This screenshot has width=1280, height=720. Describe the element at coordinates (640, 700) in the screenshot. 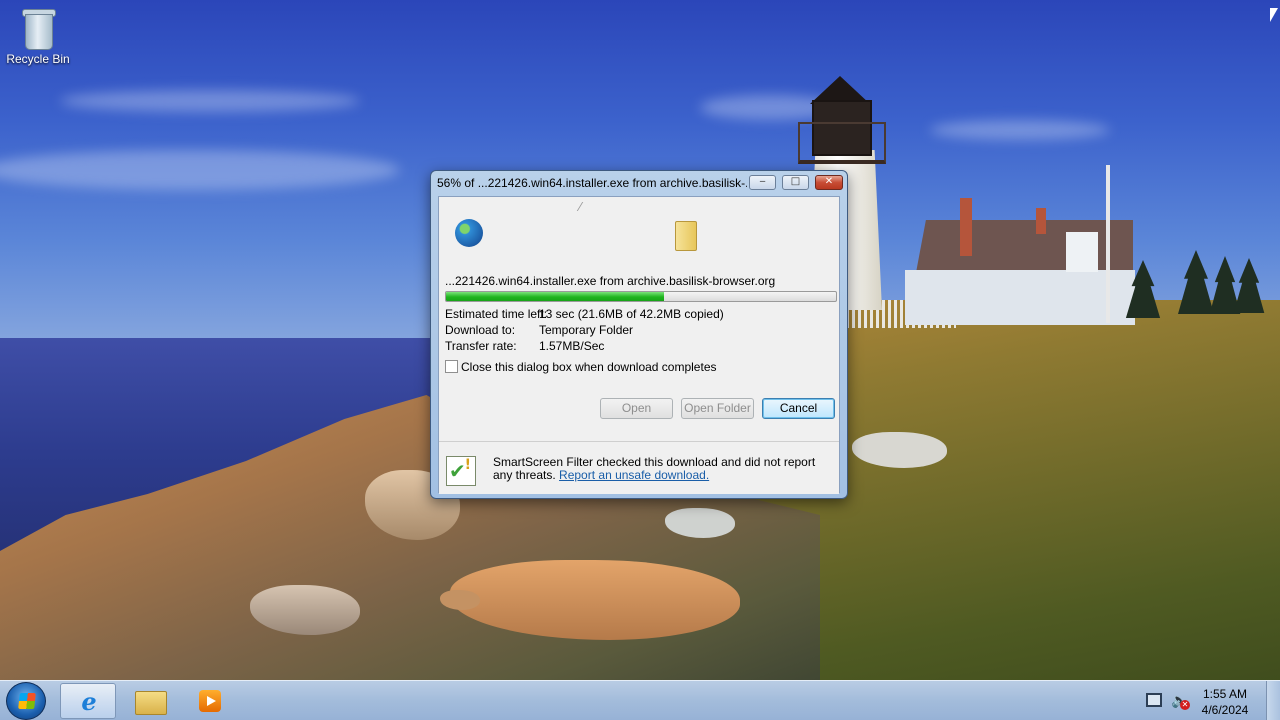

I see `taskbar: e 🔈 ✕ 1:55 AM 4/6/2024` at that location.